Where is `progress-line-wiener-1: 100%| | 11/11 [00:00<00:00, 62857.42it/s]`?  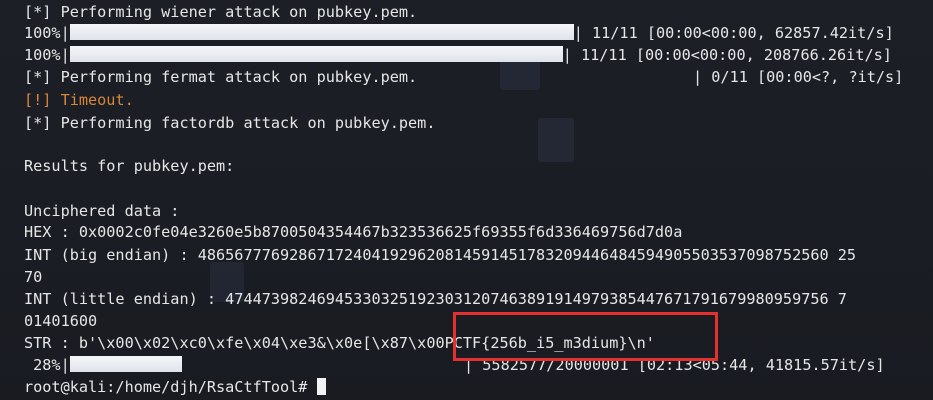 progress-line-wiener-1: 100%| | 11/11 [00:00<00:00, 62857.42it/s] is located at coordinates (459, 33).